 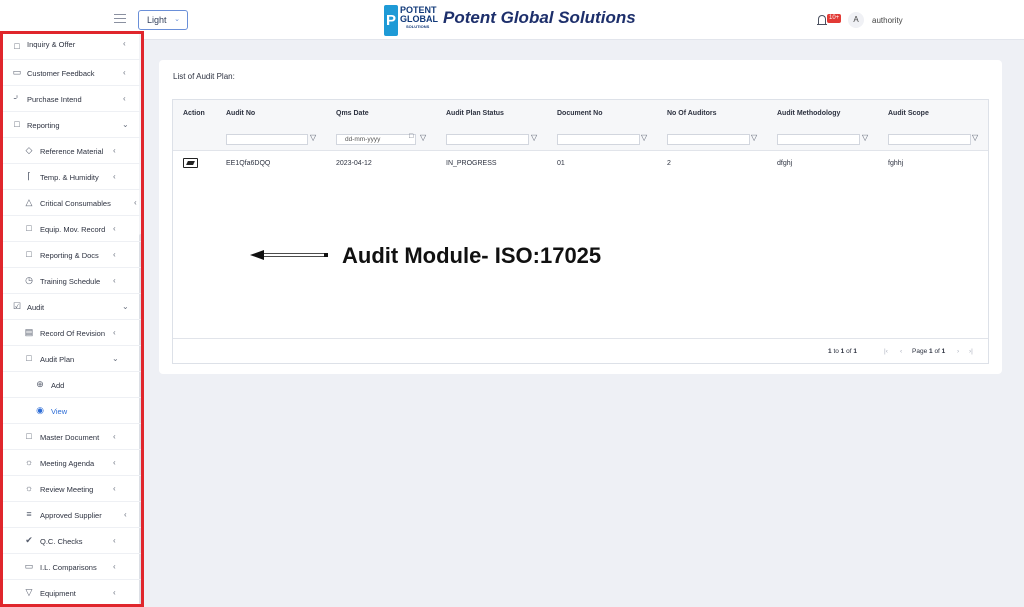 What do you see at coordinates (267, 139) in the screenshot?
I see `filter-input-audit-no` at bounding box center [267, 139].